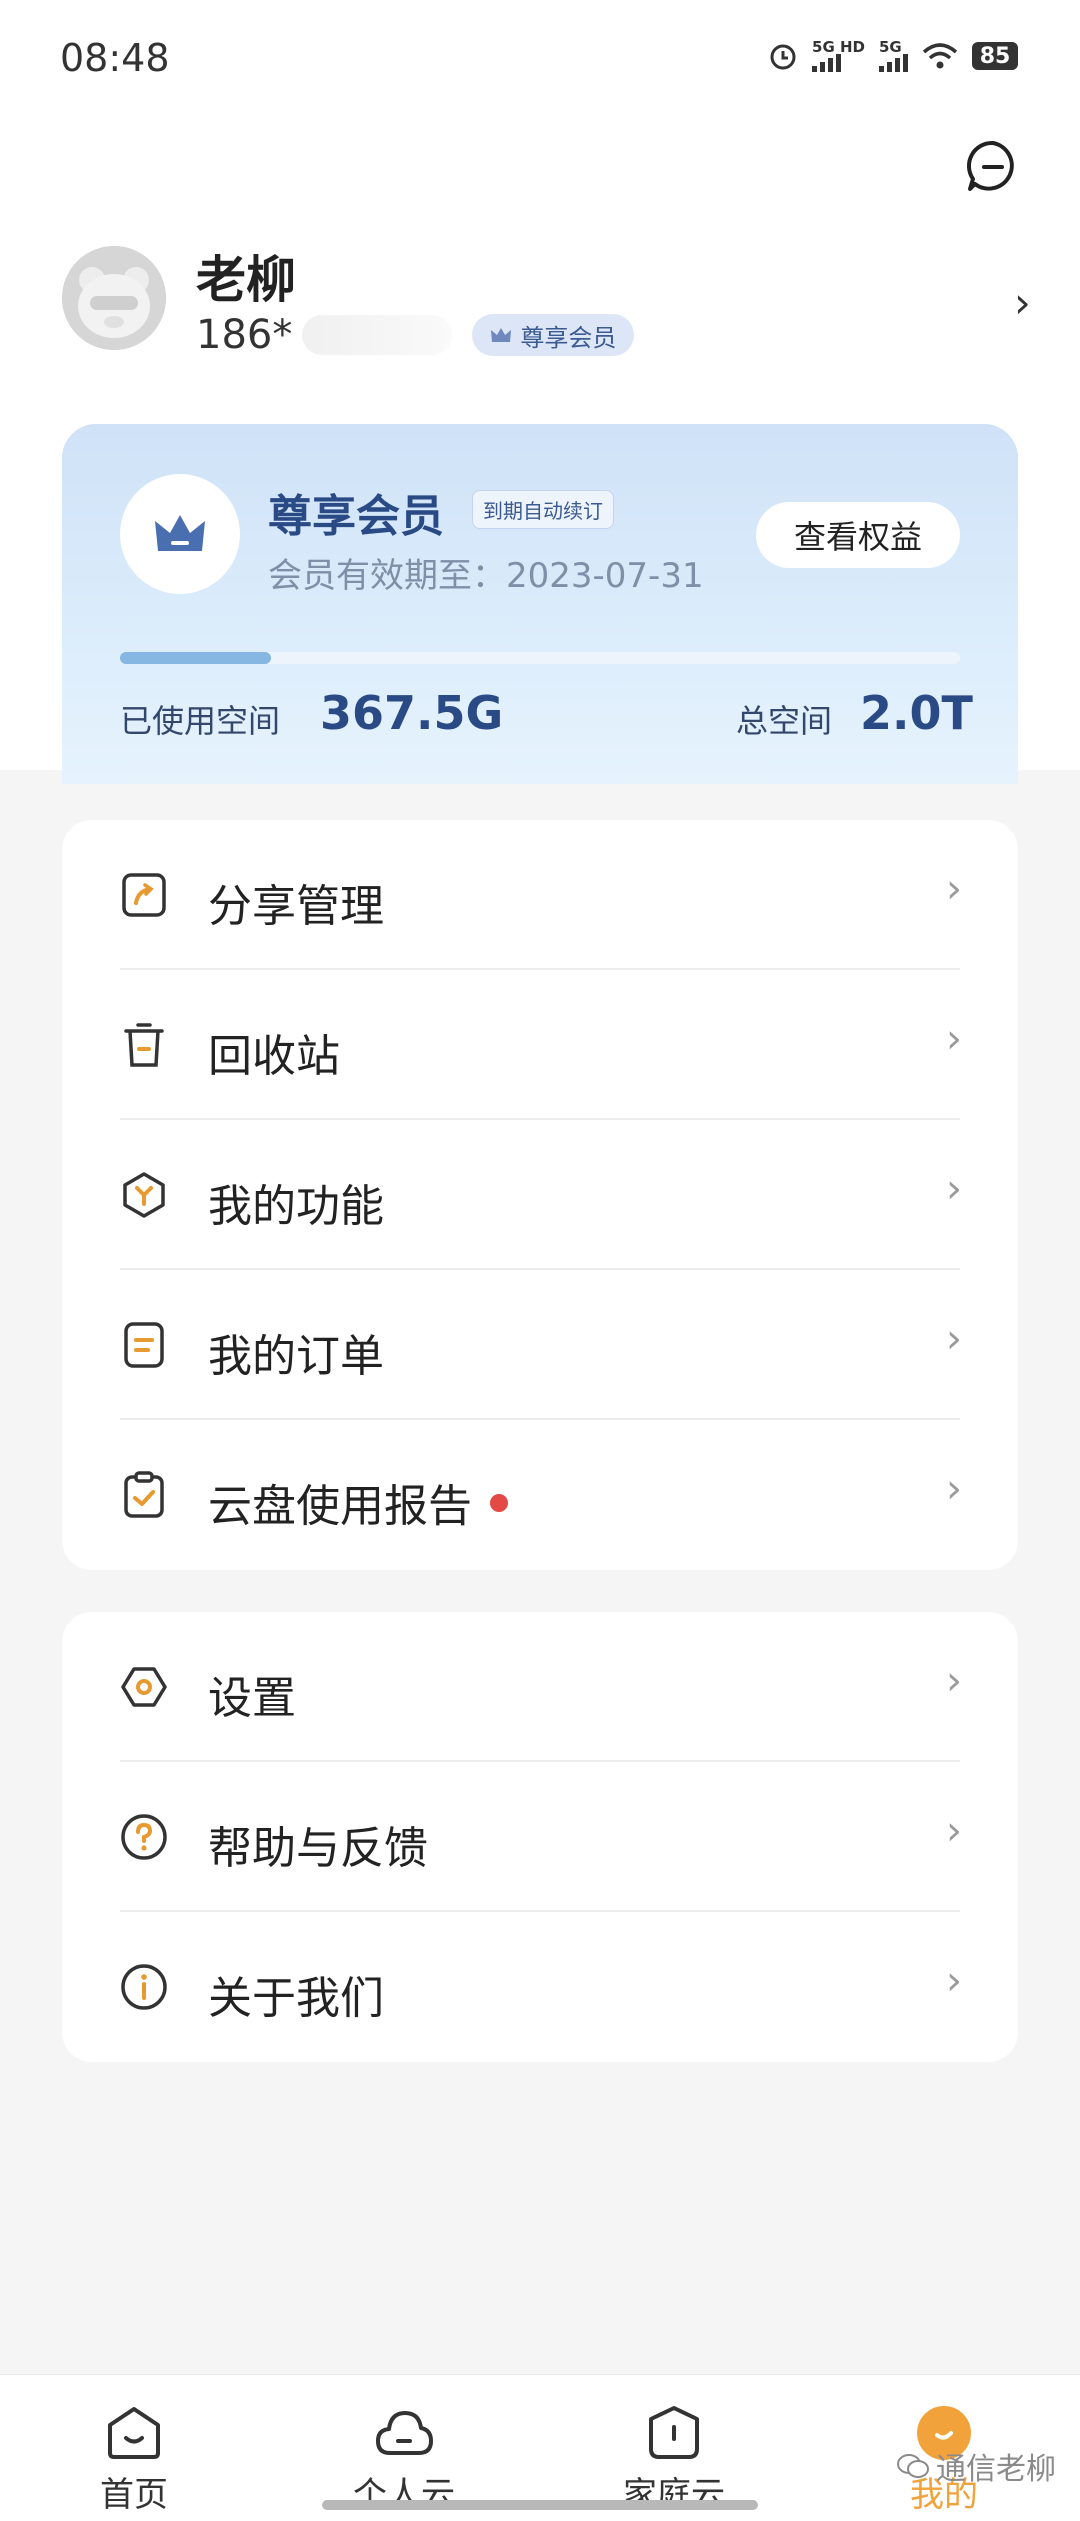 The width and height of the screenshot is (1080, 2521). What do you see at coordinates (144, 1045) in the screenshot?
I see `trash-icon` at bounding box center [144, 1045].